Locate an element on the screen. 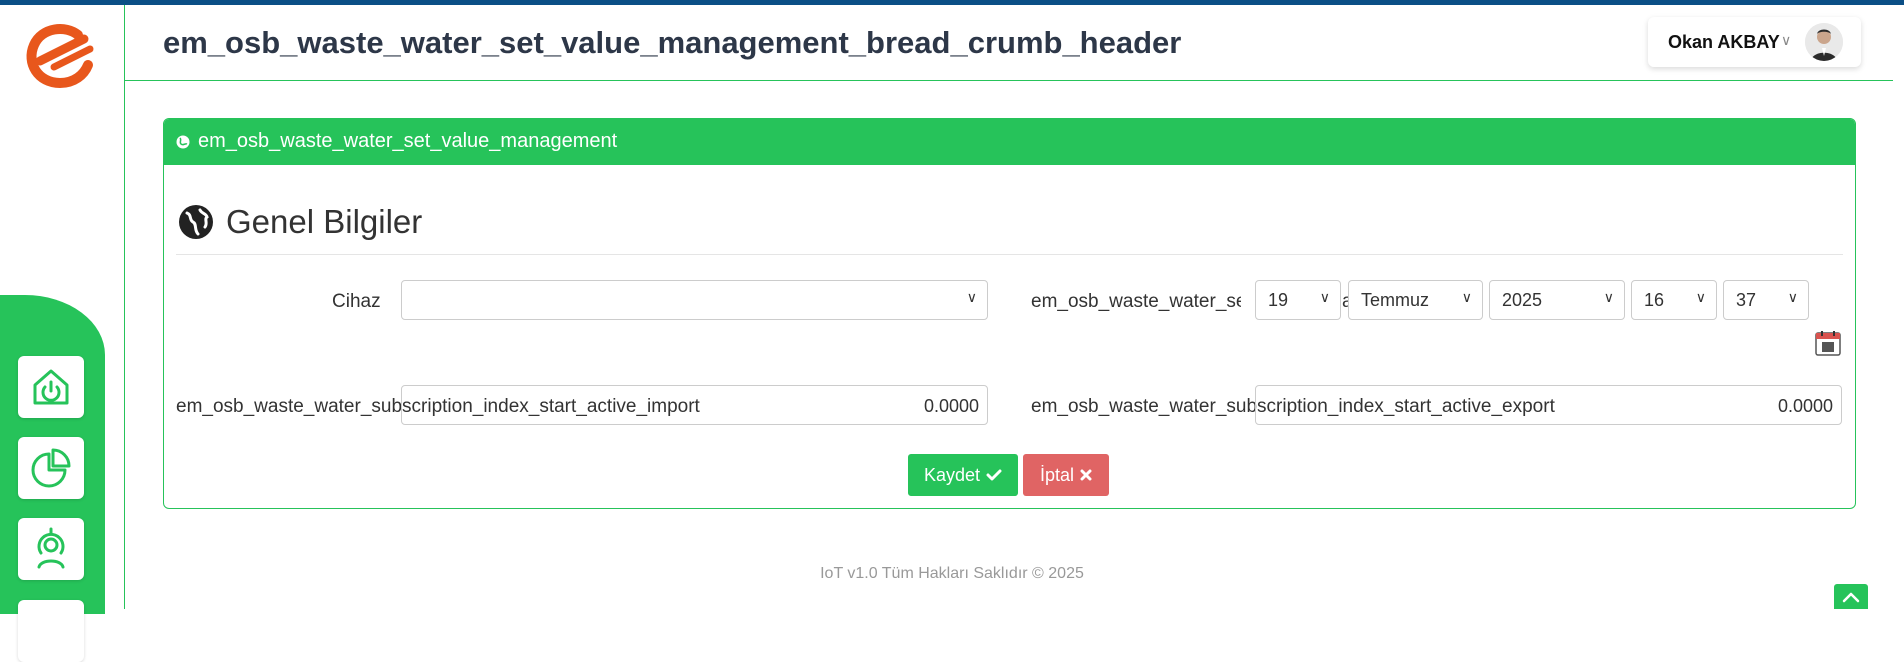 The image size is (1904, 662). minute-select: 37 ∨ is located at coordinates (1766, 300).